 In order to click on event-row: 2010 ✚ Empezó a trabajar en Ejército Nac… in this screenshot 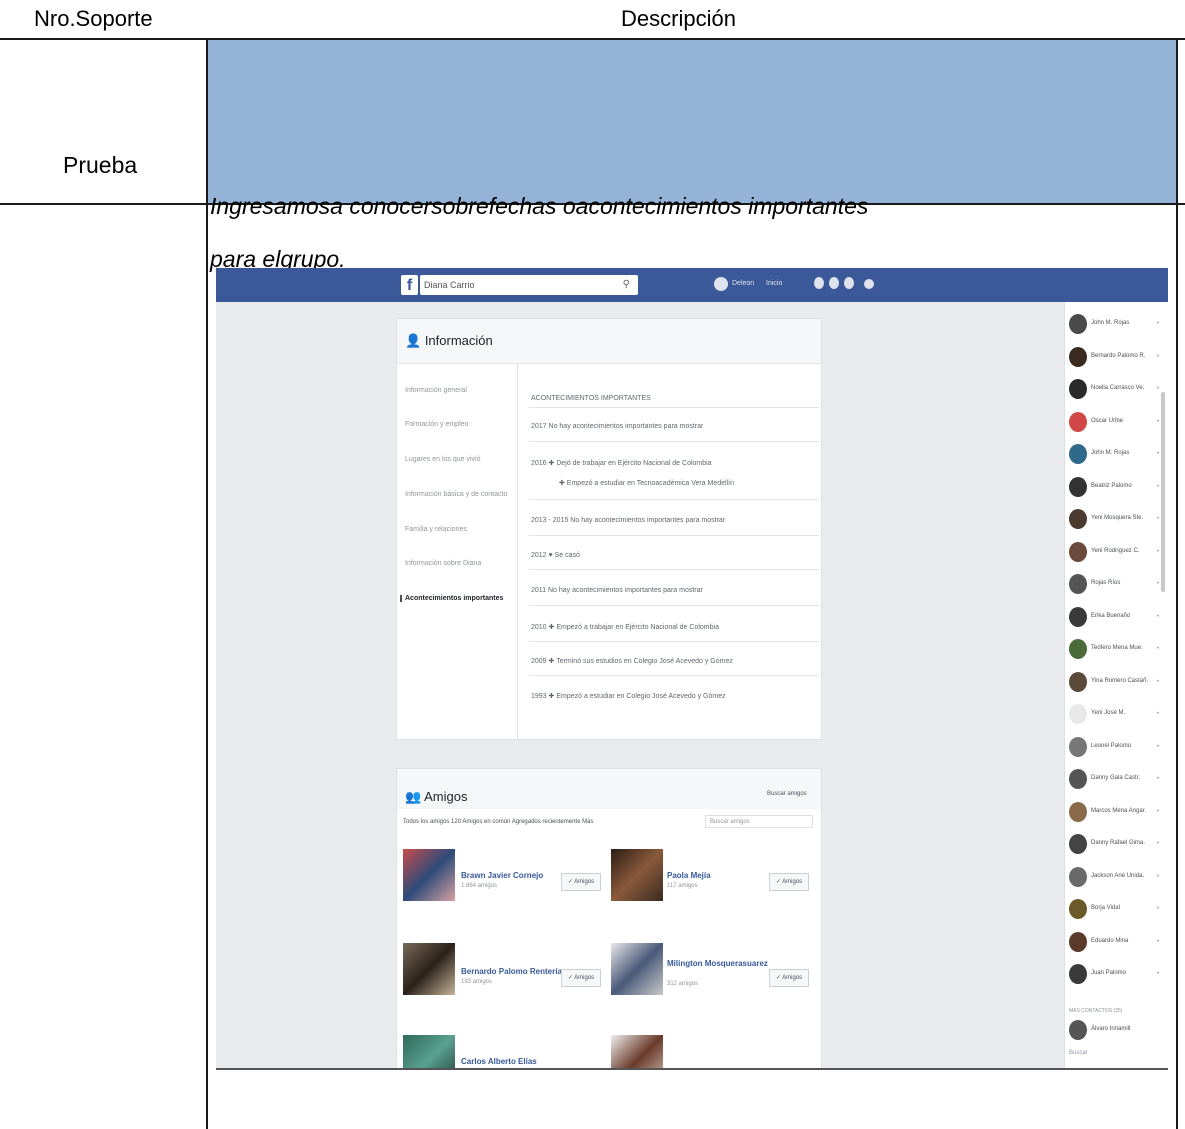, I will do `click(625, 627)`.